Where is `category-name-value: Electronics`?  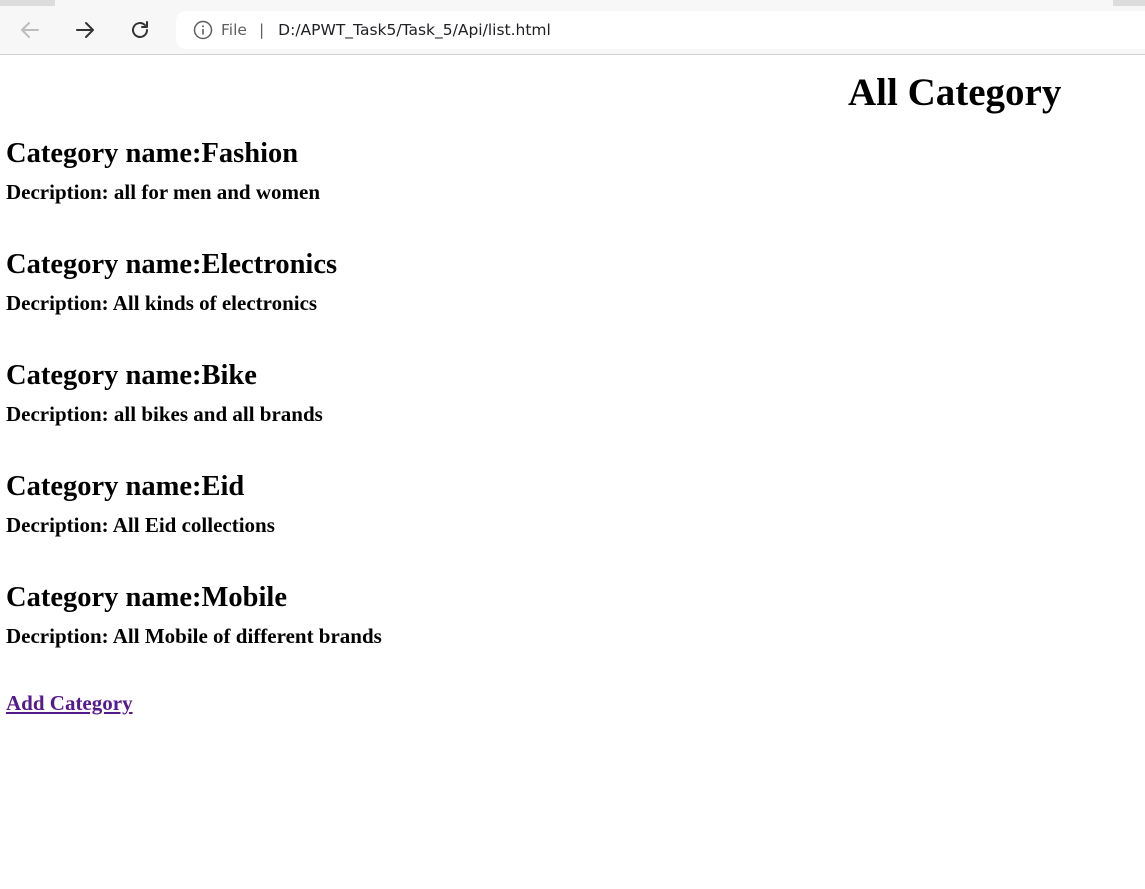
category-name-value: Electronics is located at coordinates (269, 264).